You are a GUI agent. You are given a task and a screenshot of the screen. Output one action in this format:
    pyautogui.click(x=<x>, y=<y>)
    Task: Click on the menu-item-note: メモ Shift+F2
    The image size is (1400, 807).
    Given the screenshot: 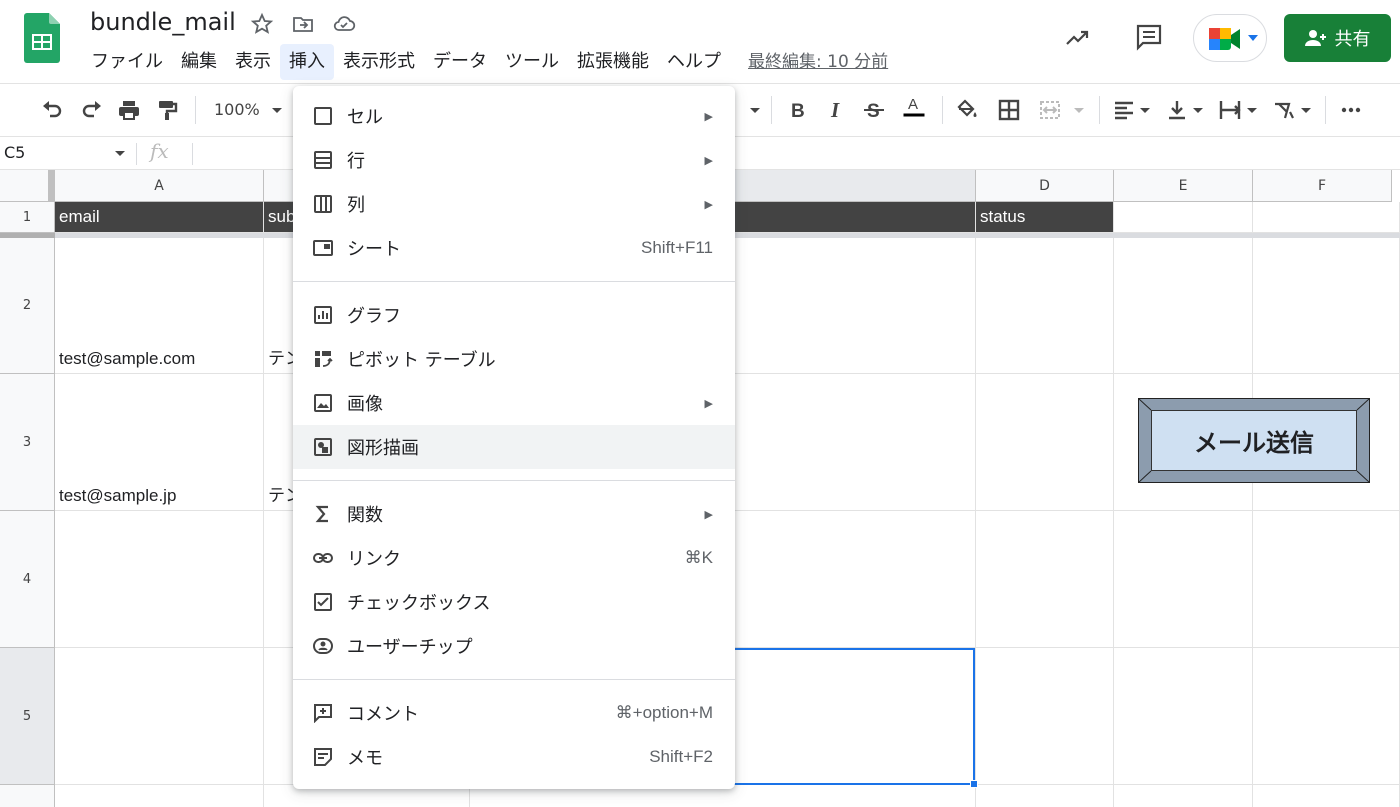 What is the action you would take?
    pyautogui.click(x=514, y=757)
    